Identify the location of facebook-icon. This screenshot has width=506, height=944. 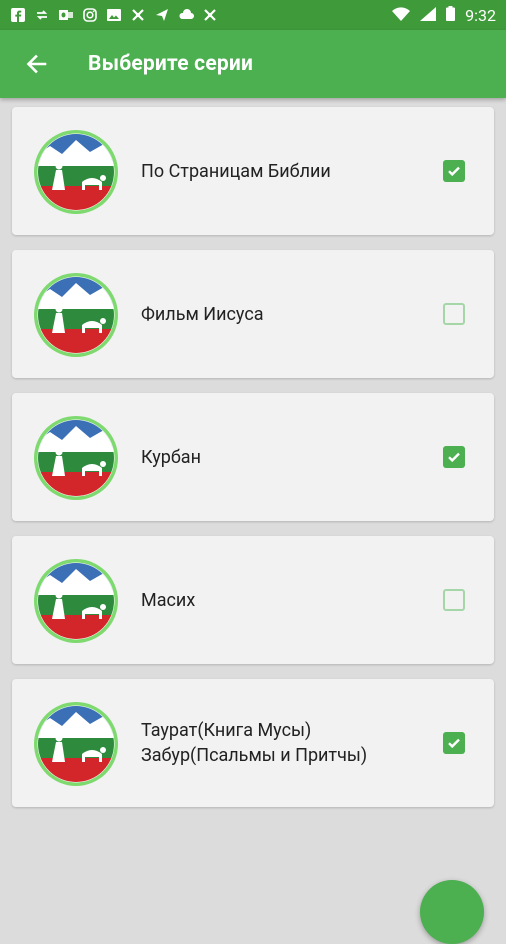
(18, 15).